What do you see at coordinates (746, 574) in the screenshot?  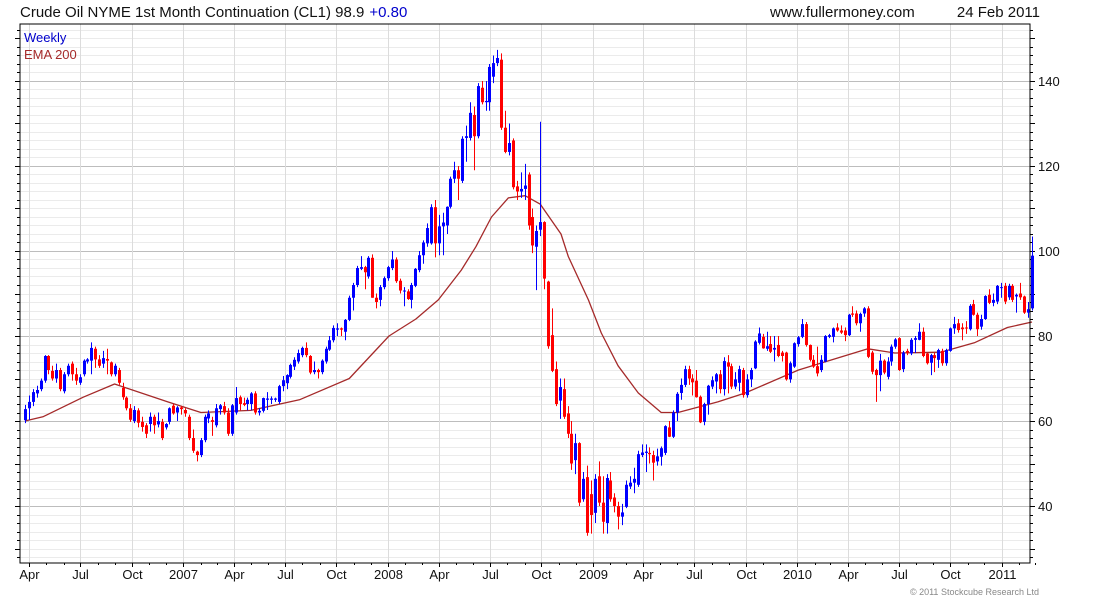 I see `x-tick-label: Oct` at bounding box center [746, 574].